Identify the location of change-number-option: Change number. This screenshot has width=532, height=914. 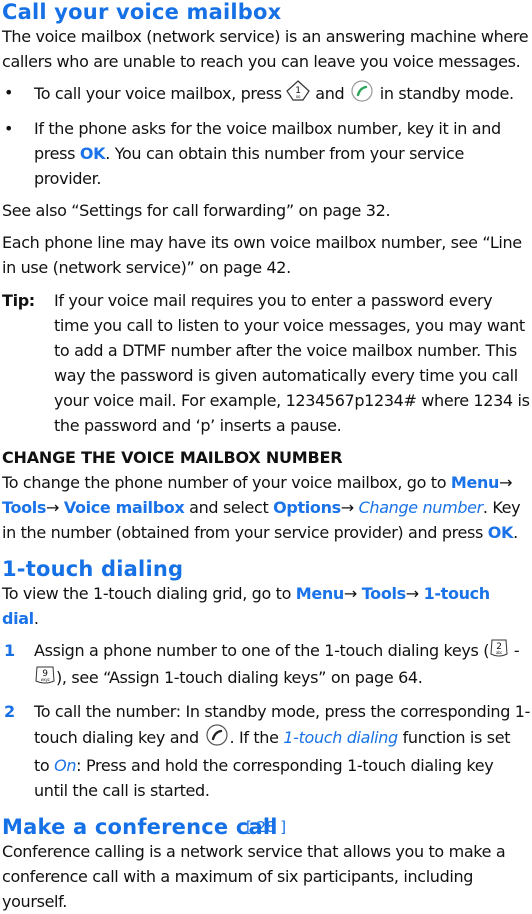
(421, 507).